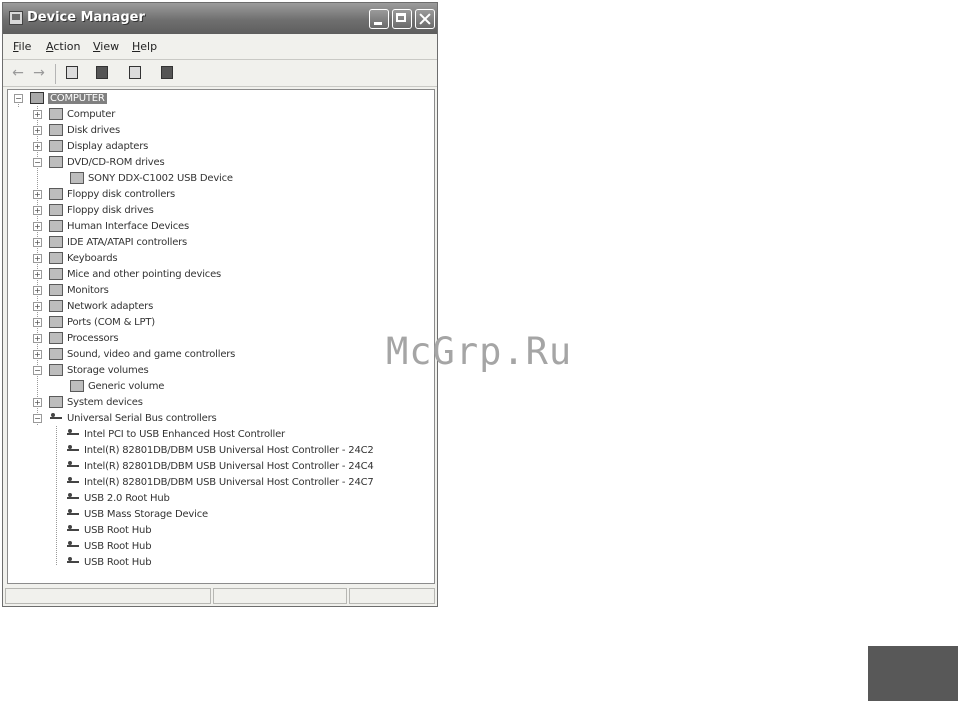 The width and height of the screenshot is (958, 701). Describe the element at coordinates (55, 74) in the screenshot. I see `toolbar-separator` at that location.